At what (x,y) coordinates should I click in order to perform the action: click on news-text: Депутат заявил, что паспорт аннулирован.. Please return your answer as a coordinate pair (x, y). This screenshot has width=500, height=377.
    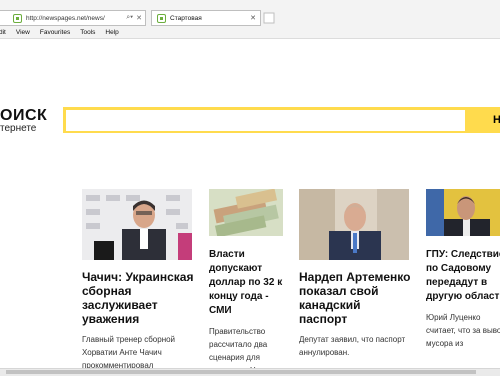
    Looking at the image, I should click on (352, 346).